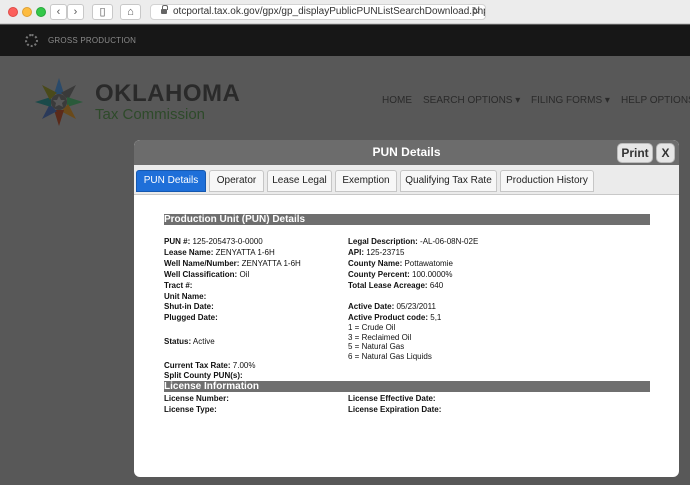 The width and height of the screenshot is (690, 485). Describe the element at coordinates (210, 365) in the screenshot. I see `field-current-tax-rate: Current Tax Rate: 7.00%` at that location.